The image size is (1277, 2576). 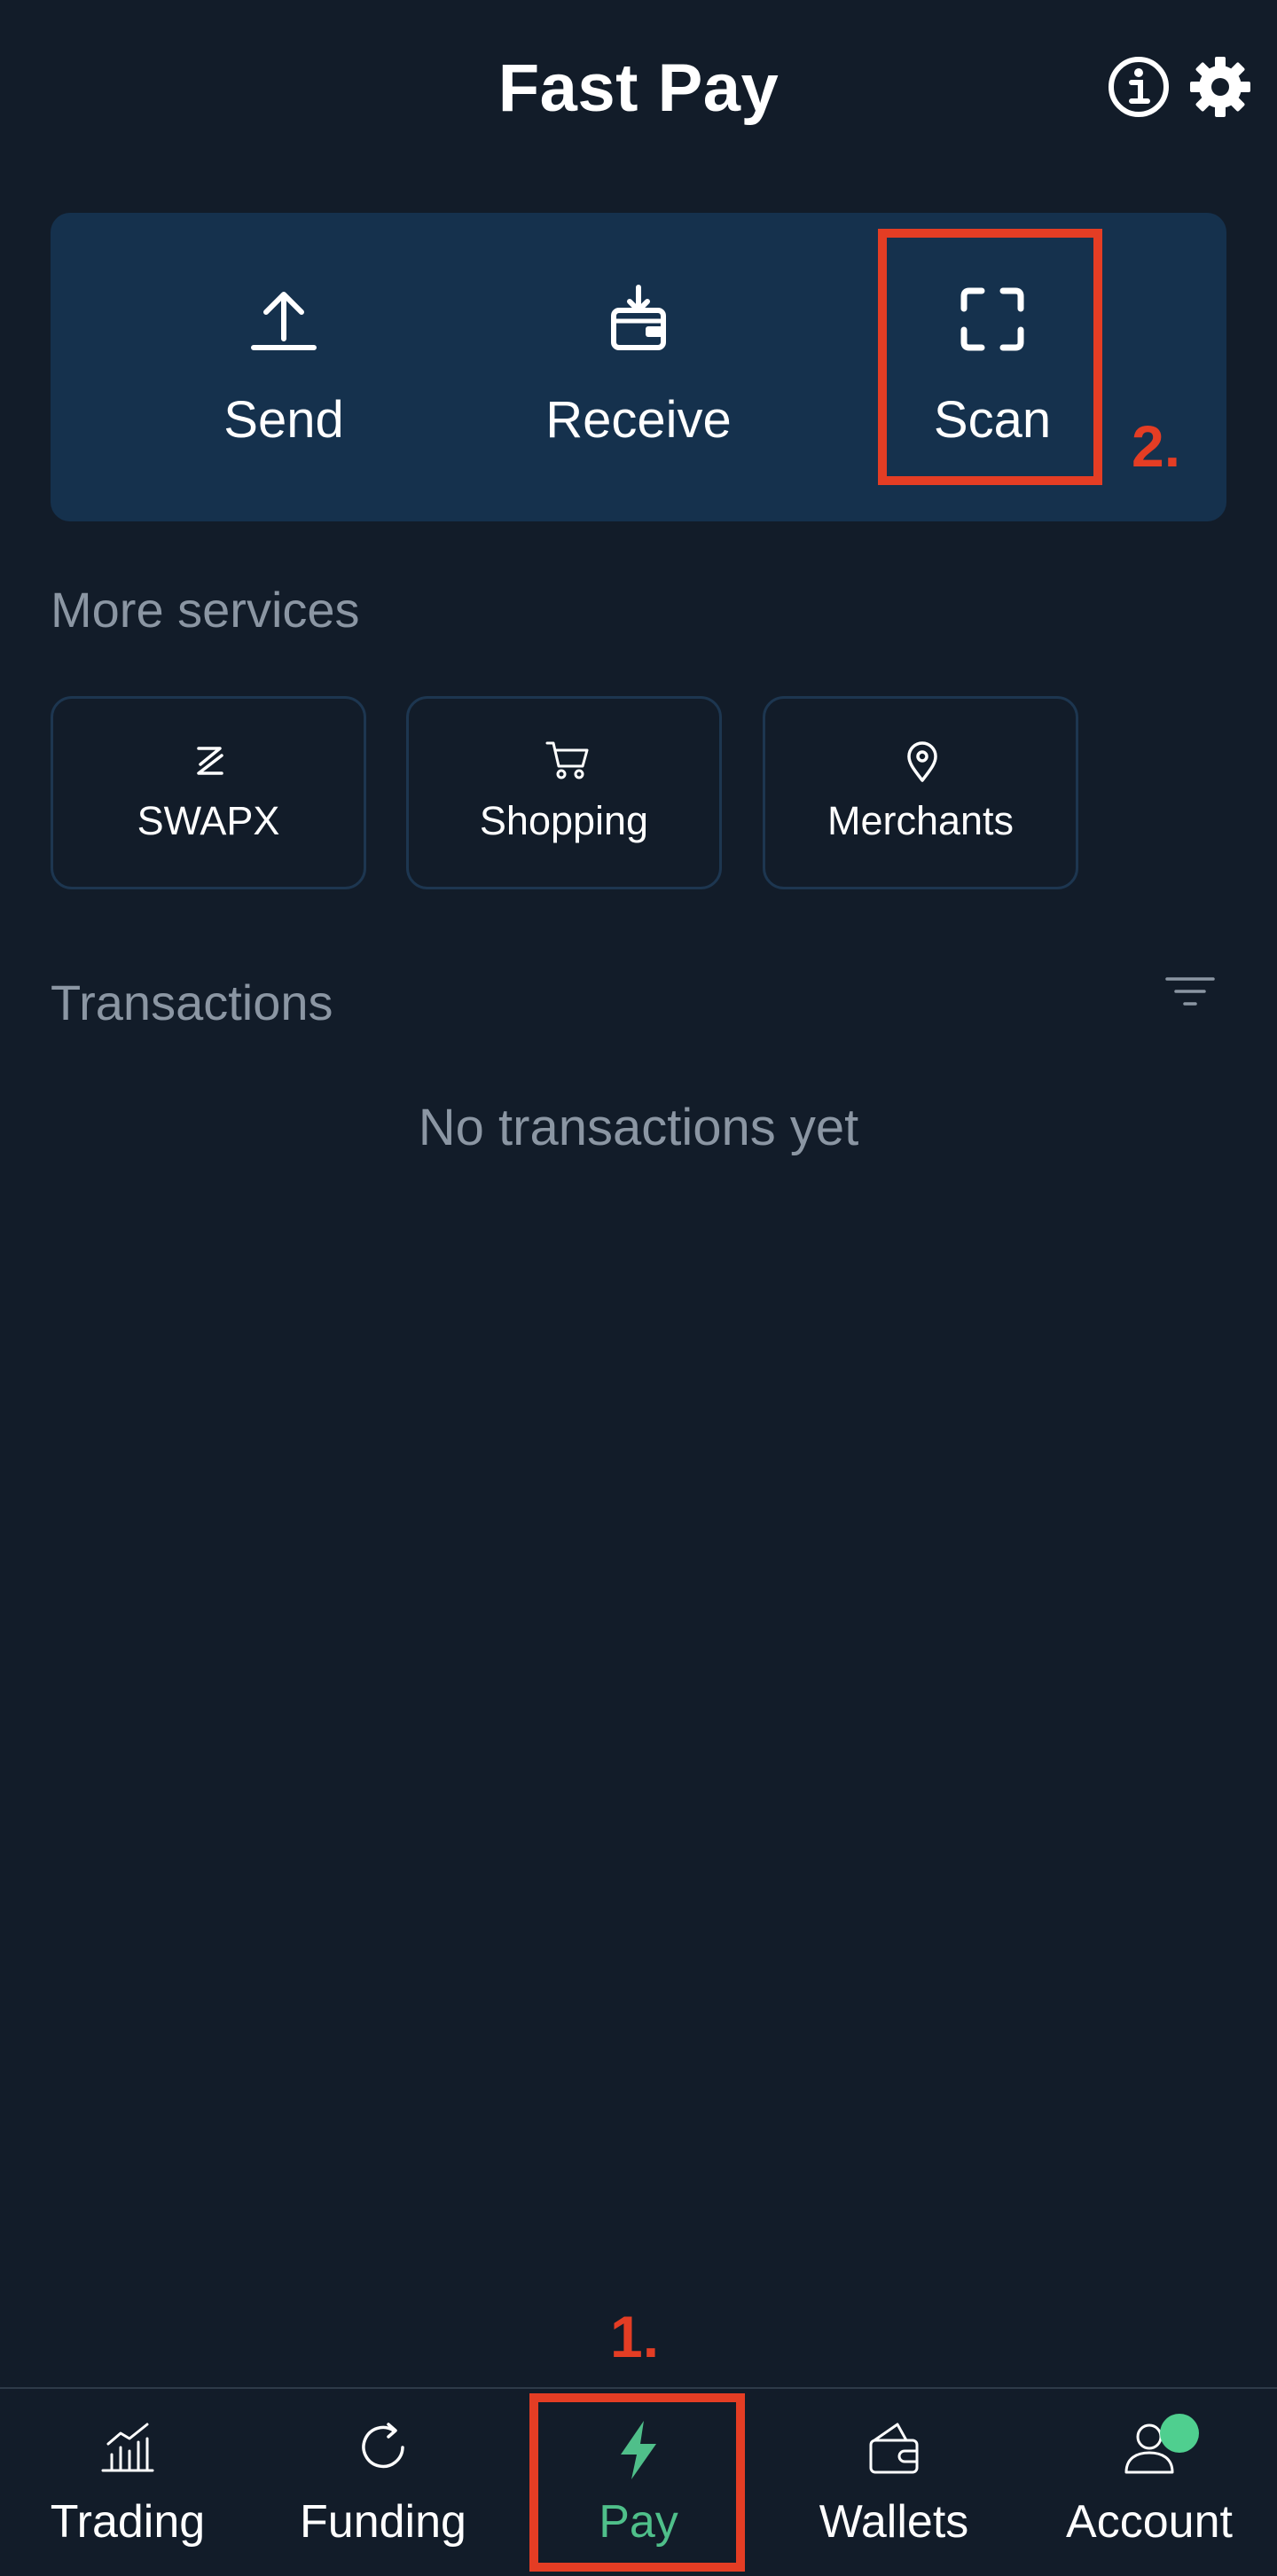 What do you see at coordinates (894, 2522) in the screenshot?
I see `nav-label: Wallets` at bounding box center [894, 2522].